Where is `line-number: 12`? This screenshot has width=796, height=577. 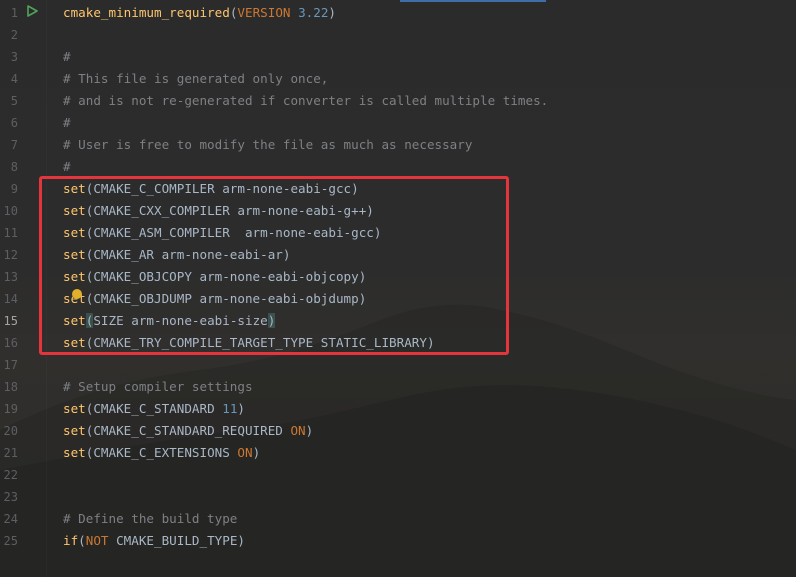 line-number: 12 is located at coordinates (9, 255).